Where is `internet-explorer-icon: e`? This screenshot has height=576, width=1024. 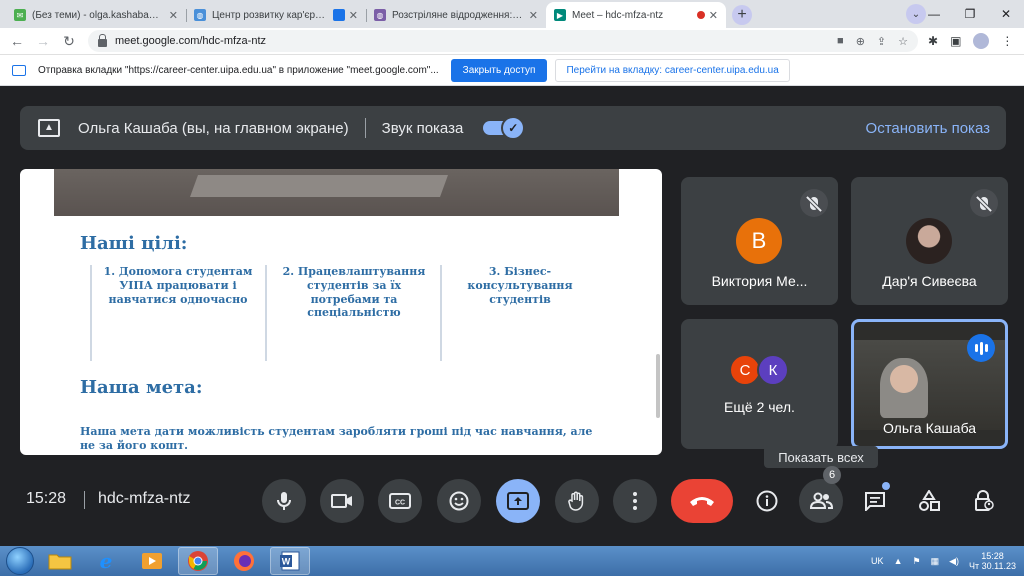 internet-explorer-icon: e is located at coordinates (106, 561).